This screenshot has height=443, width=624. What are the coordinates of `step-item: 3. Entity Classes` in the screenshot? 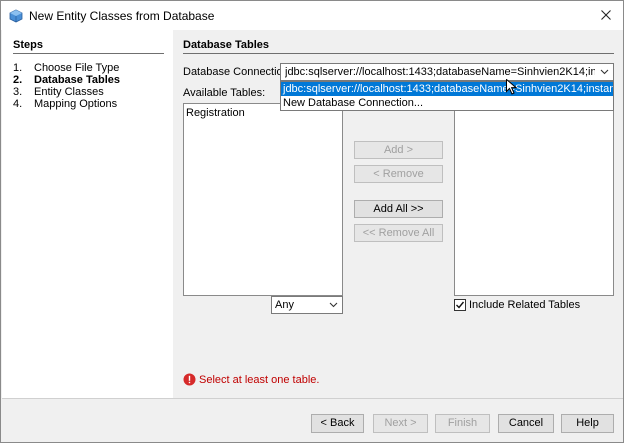 It's located at (66, 92).